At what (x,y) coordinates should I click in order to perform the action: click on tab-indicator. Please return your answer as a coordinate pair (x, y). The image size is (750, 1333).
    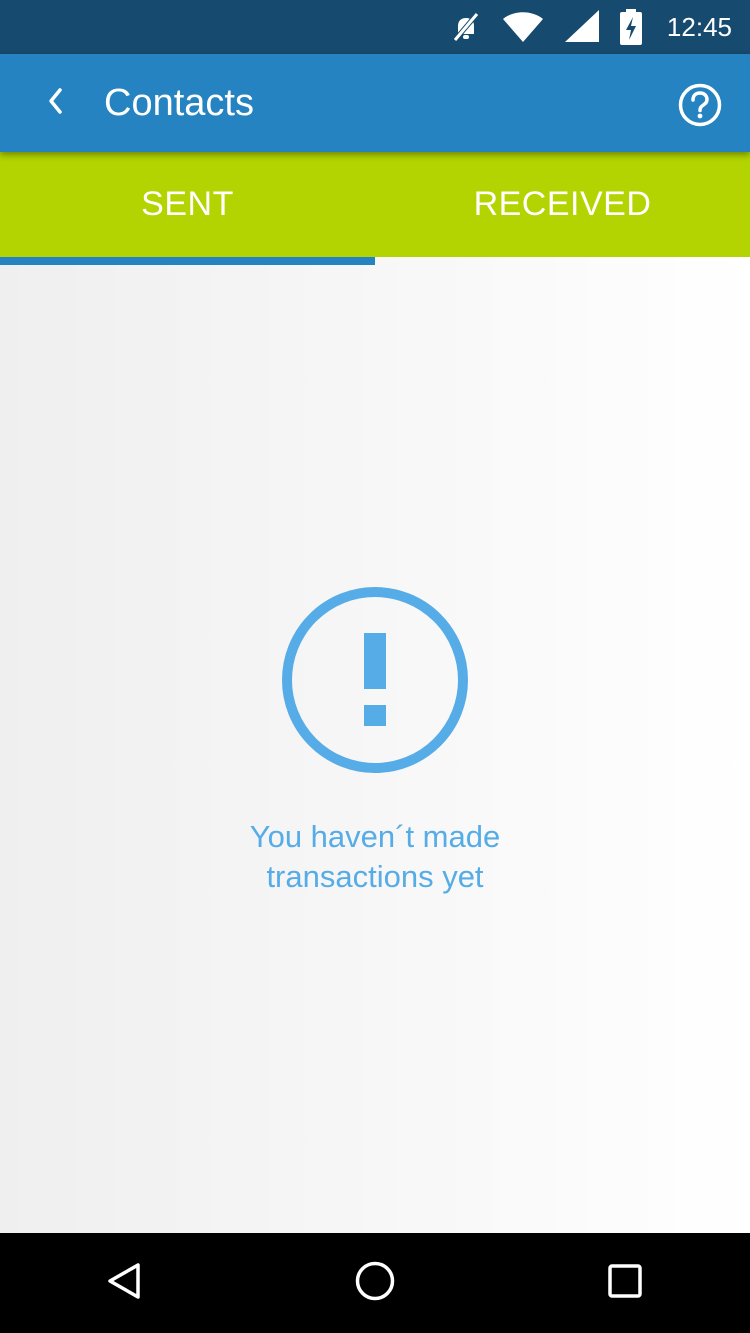
    Looking at the image, I should click on (187, 261).